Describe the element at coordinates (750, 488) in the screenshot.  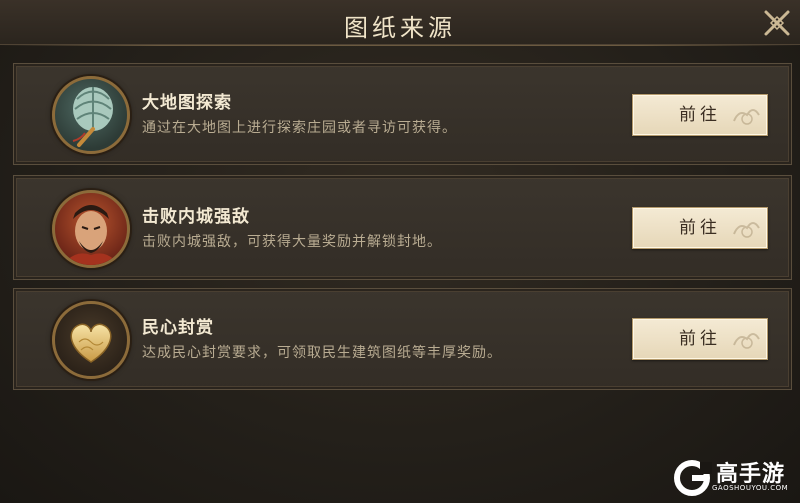
I see `watermark-url: GAOSHOUYOU.COM` at that location.